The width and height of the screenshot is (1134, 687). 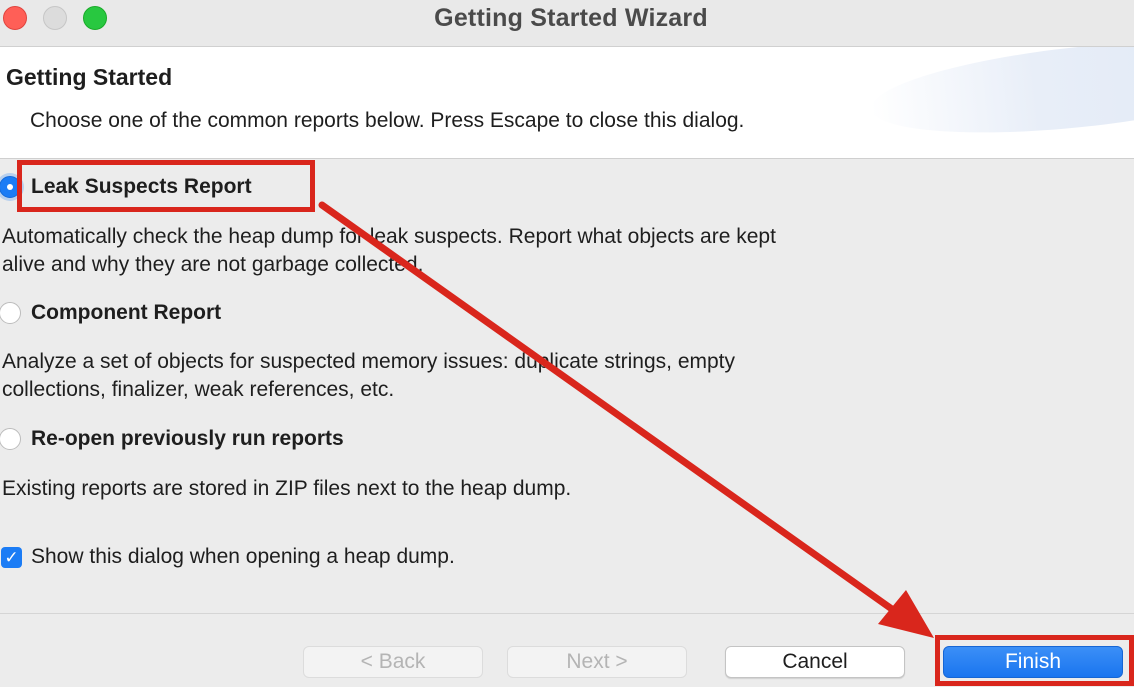 I want to click on option-reopen-reports: Re-open previously run reports, so click(x=172, y=439).